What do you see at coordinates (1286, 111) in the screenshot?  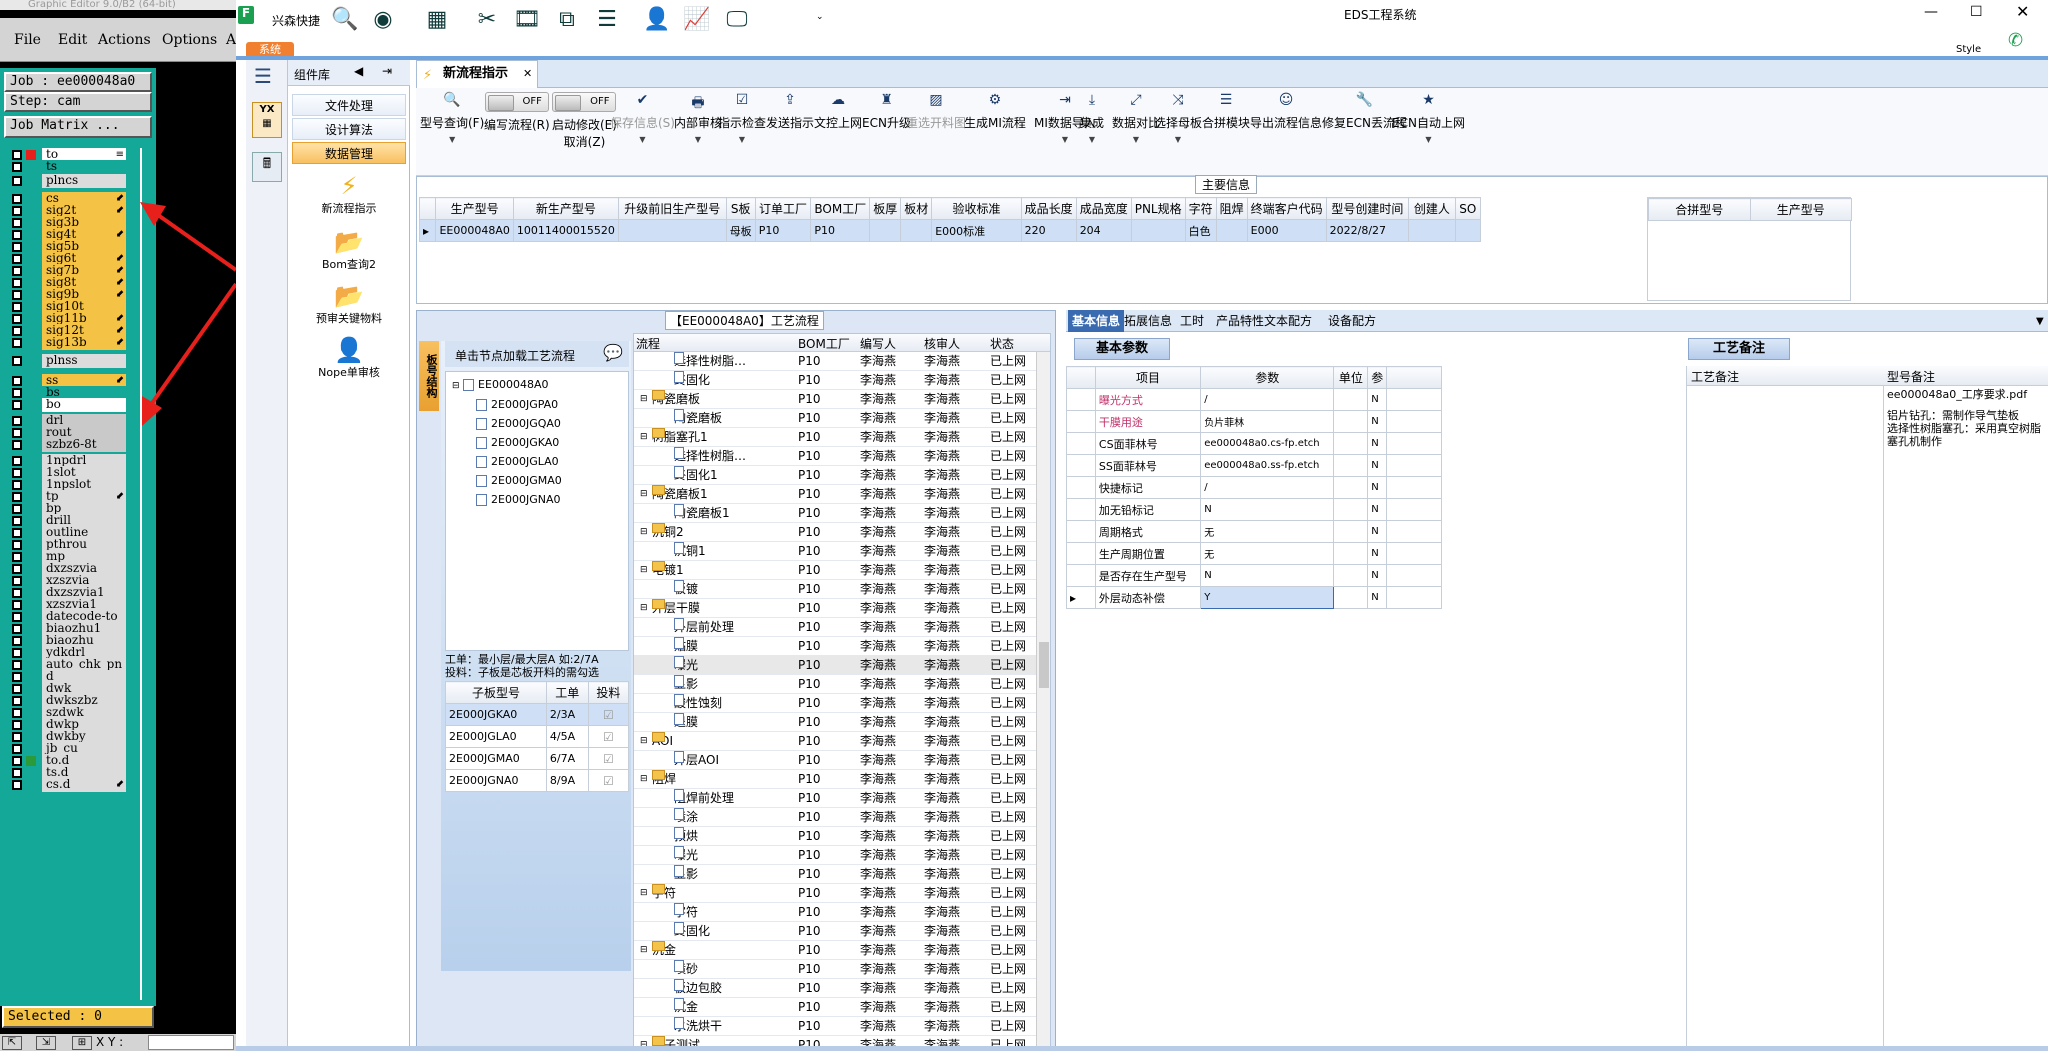 I see `toolbar-button: ☺ 导出流程信息` at bounding box center [1286, 111].